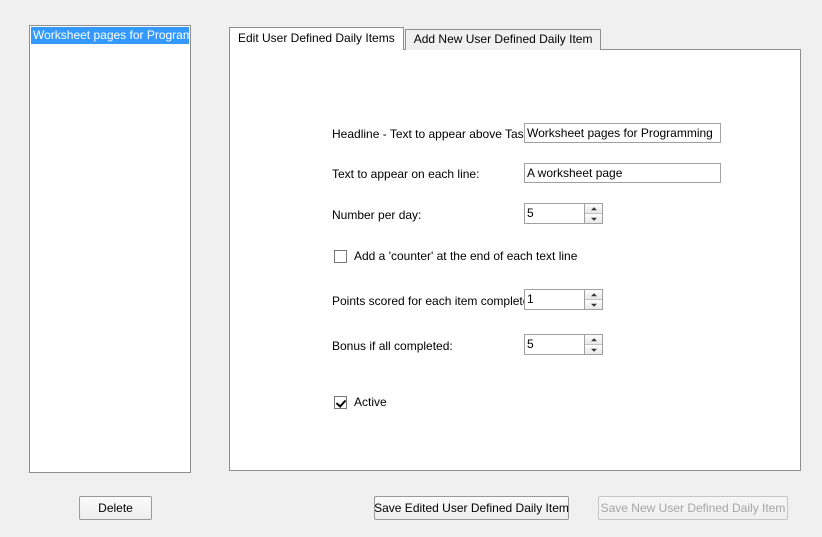 Image resolution: width=822 pixels, height=537 pixels. Describe the element at coordinates (340, 402) in the screenshot. I see `active-checkbox` at that location.